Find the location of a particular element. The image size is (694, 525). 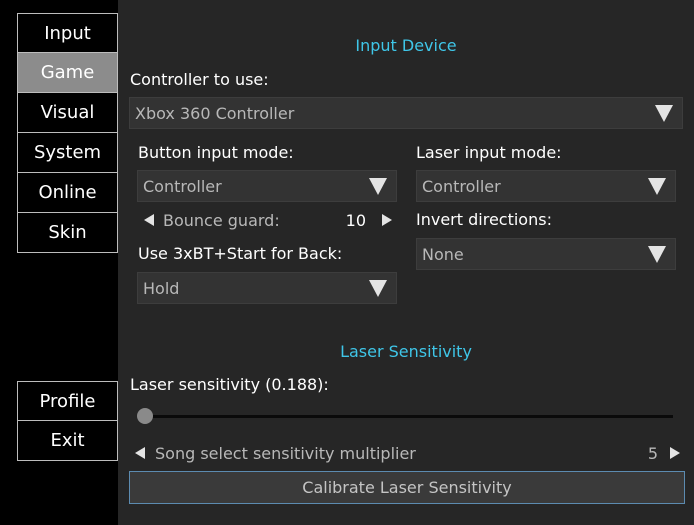

sensitivity-label: Laser sensitivity (0.188): is located at coordinates (229, 384).